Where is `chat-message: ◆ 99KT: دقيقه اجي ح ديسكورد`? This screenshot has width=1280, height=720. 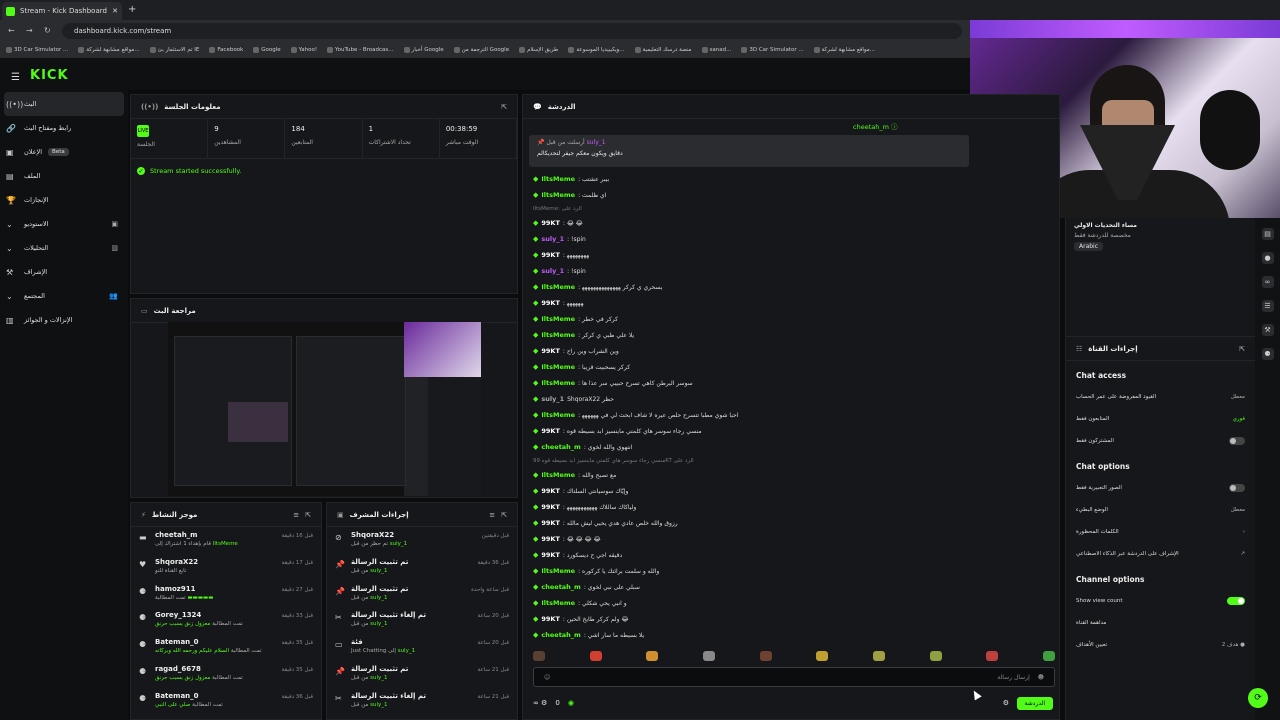
chat-message: ◆ 99KT: دقيقه اجي ح ديسكورد is located at coordinates (791, 555).